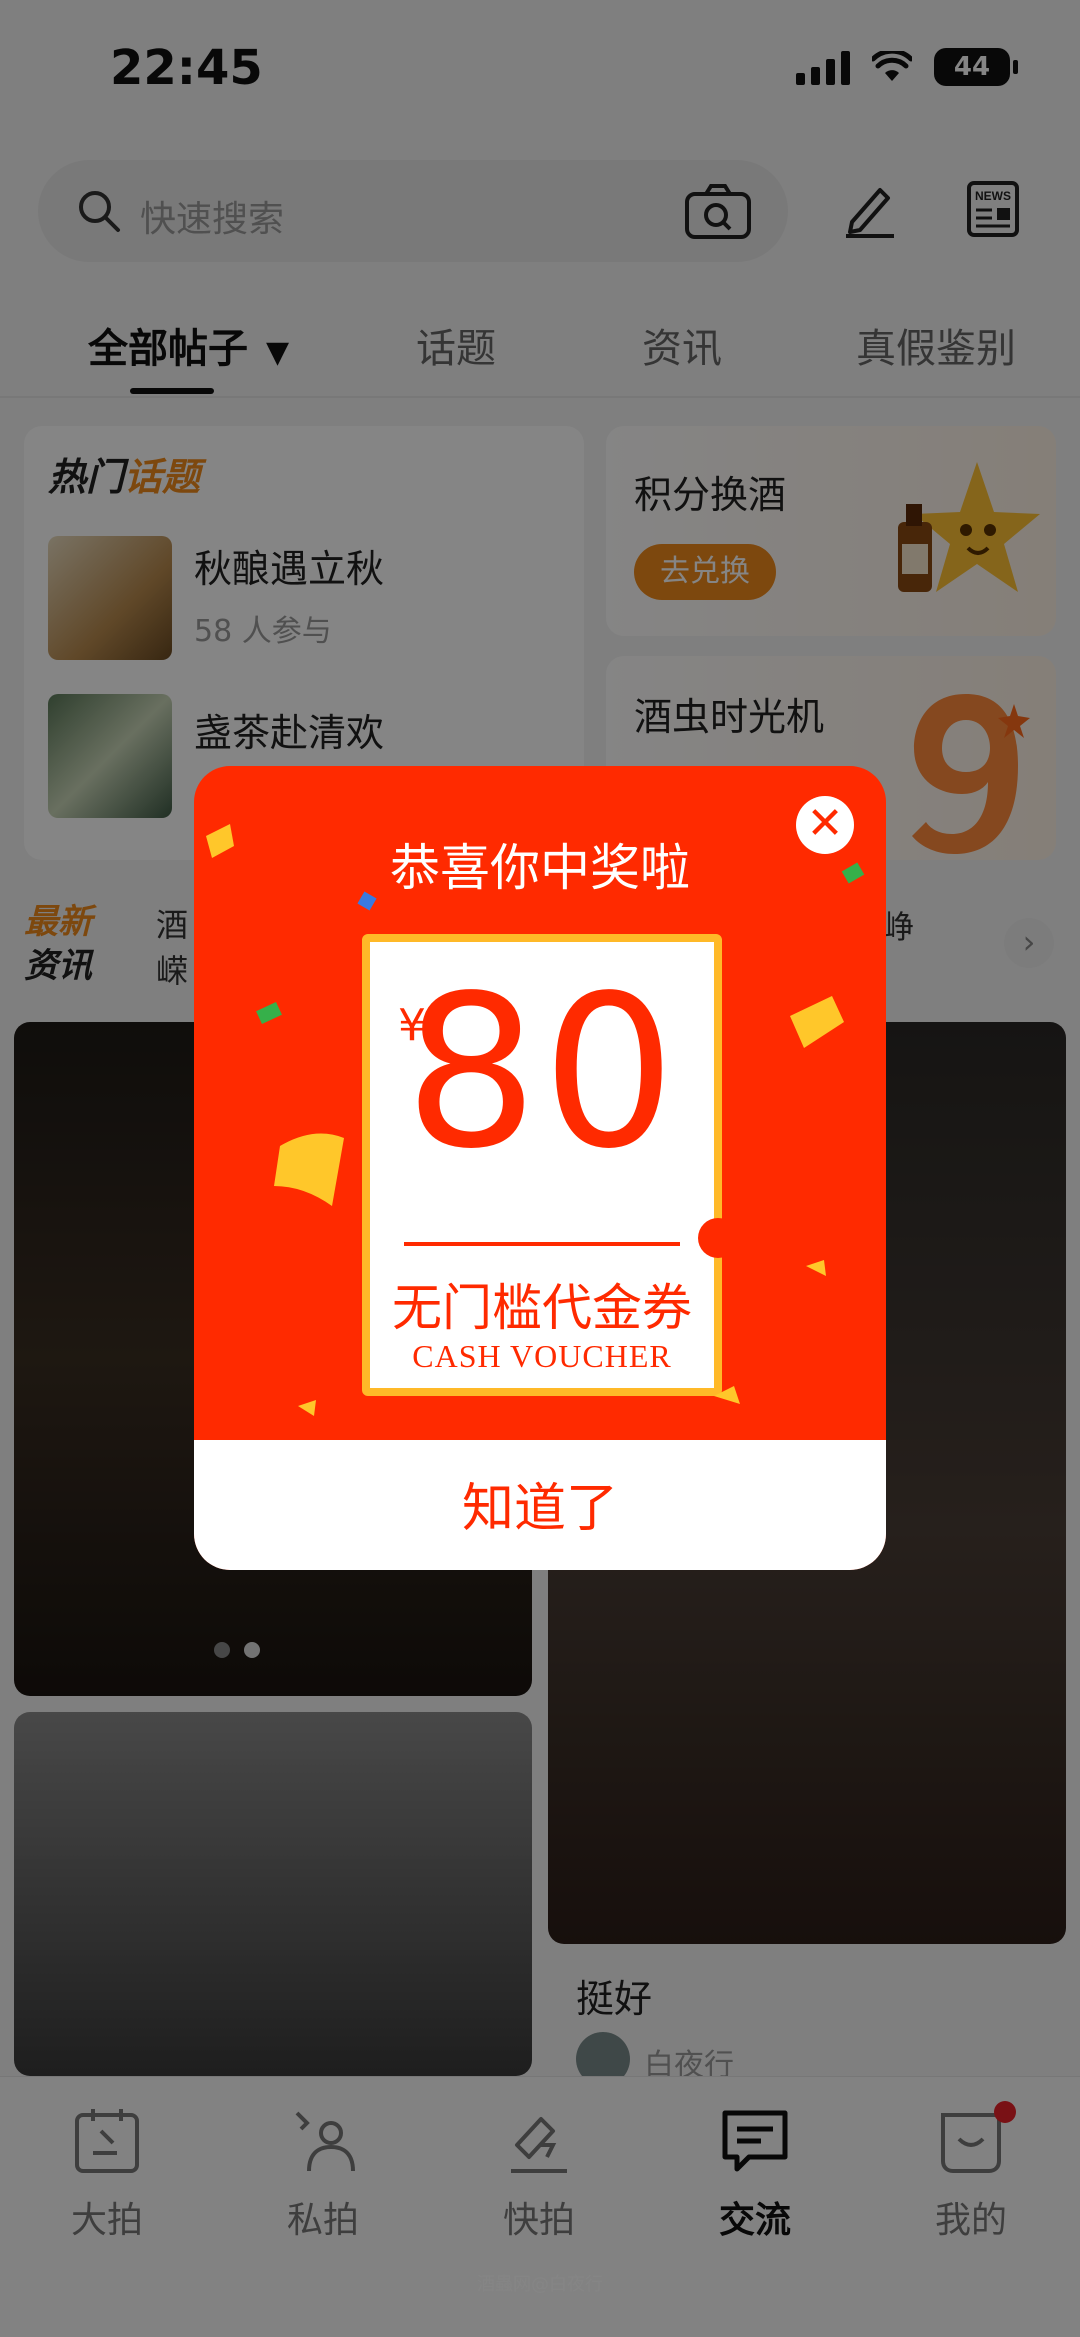 This screenshot has height=2337, width=1080. I want to click on confirm-button: 知道了, so click(540, 1503).